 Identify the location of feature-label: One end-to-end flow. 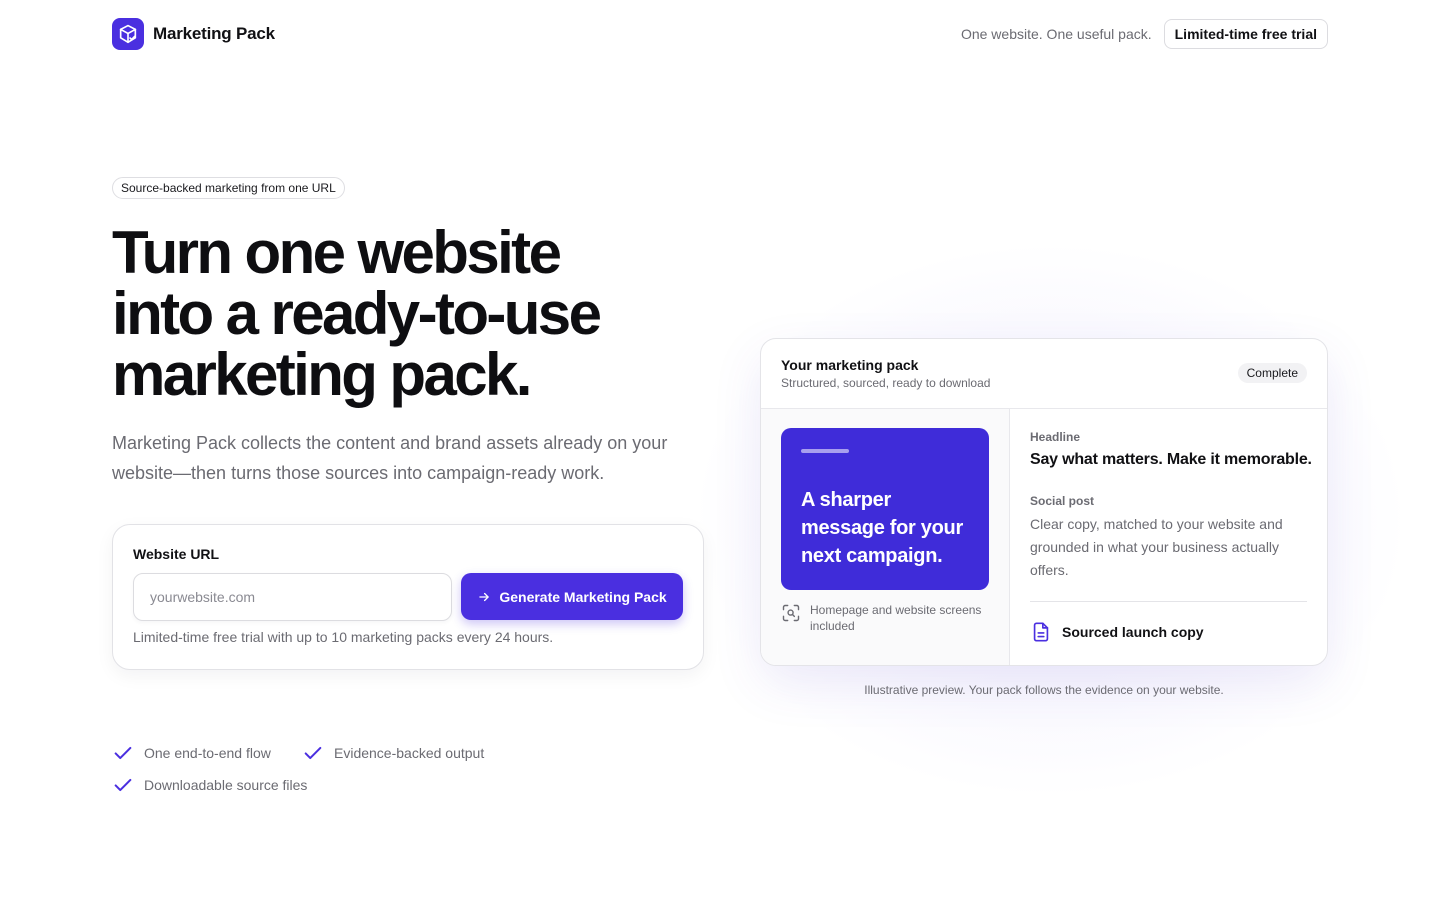
(207, 753).